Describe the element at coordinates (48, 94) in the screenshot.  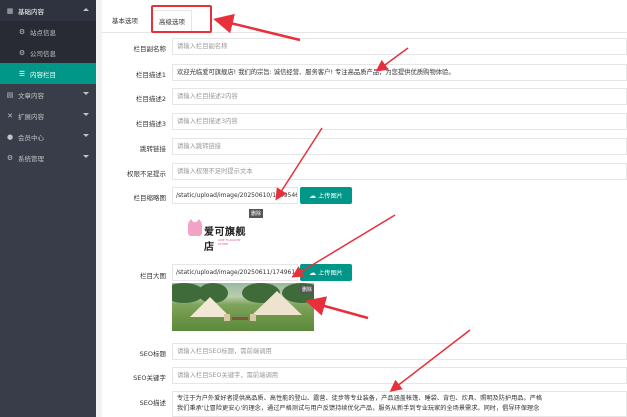
I see `sidebar-item-articles: ▤ 文章内容` at that location.